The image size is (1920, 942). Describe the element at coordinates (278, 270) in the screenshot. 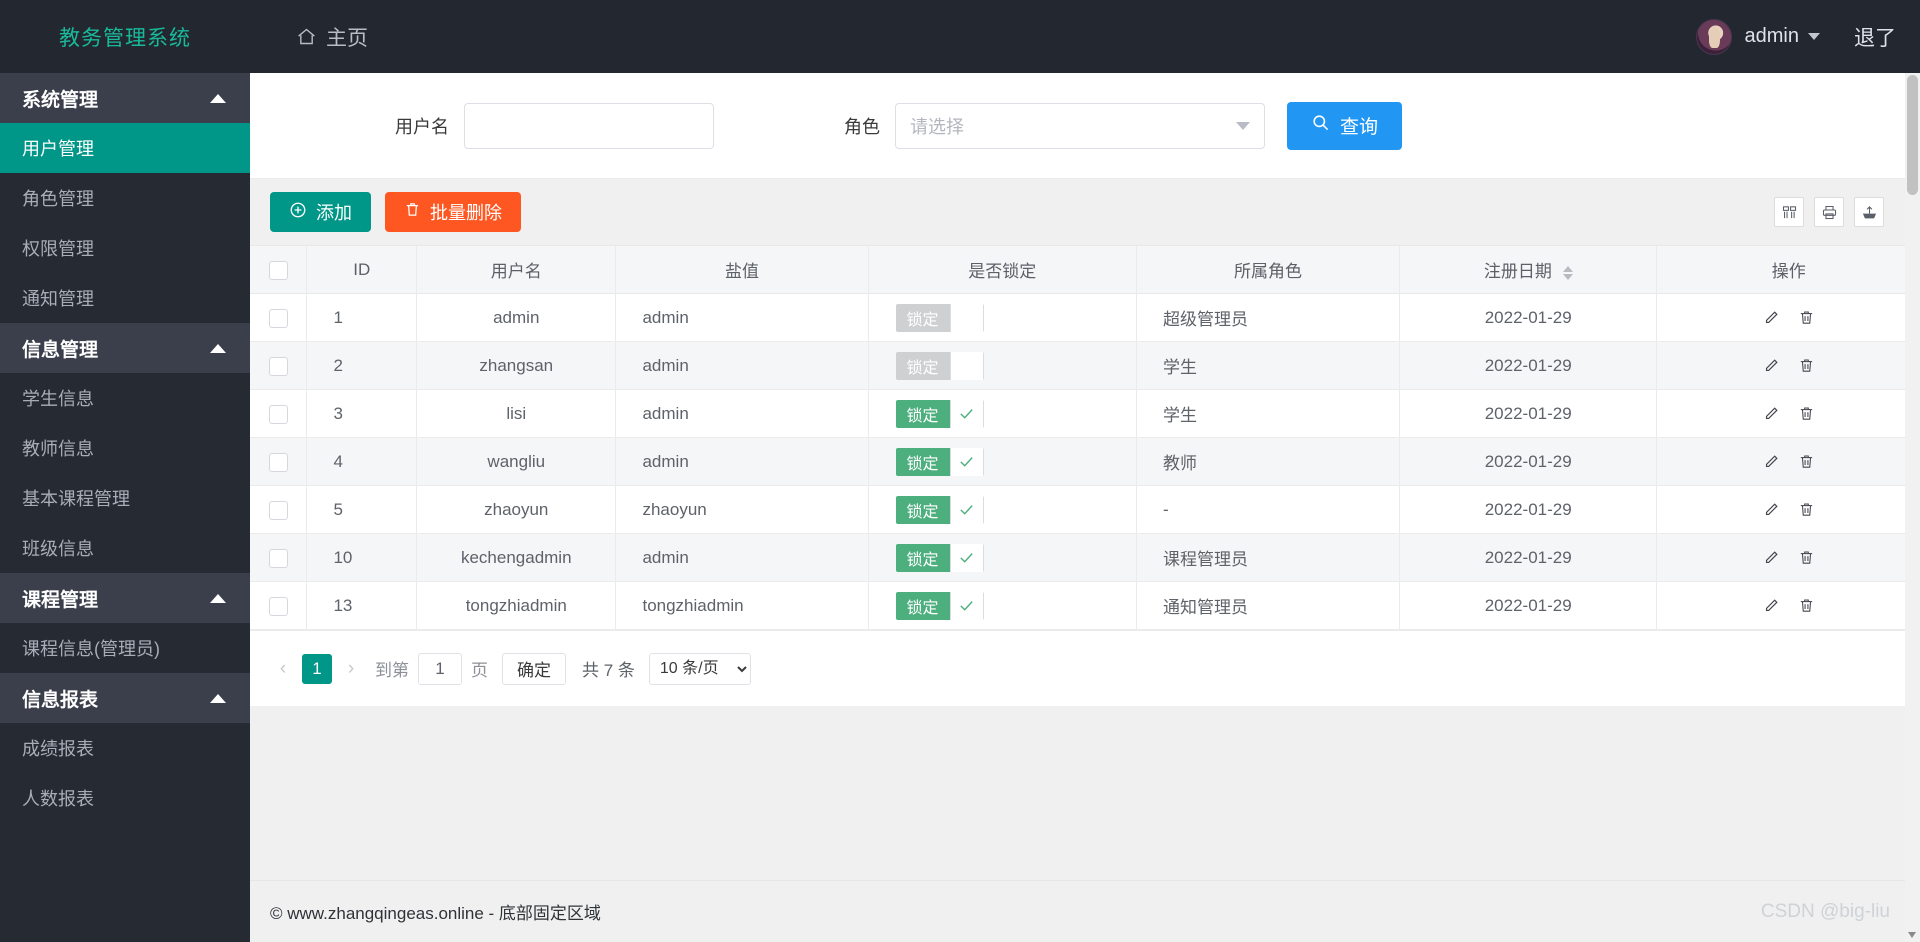

I see `select-all-checkbox` at that location.